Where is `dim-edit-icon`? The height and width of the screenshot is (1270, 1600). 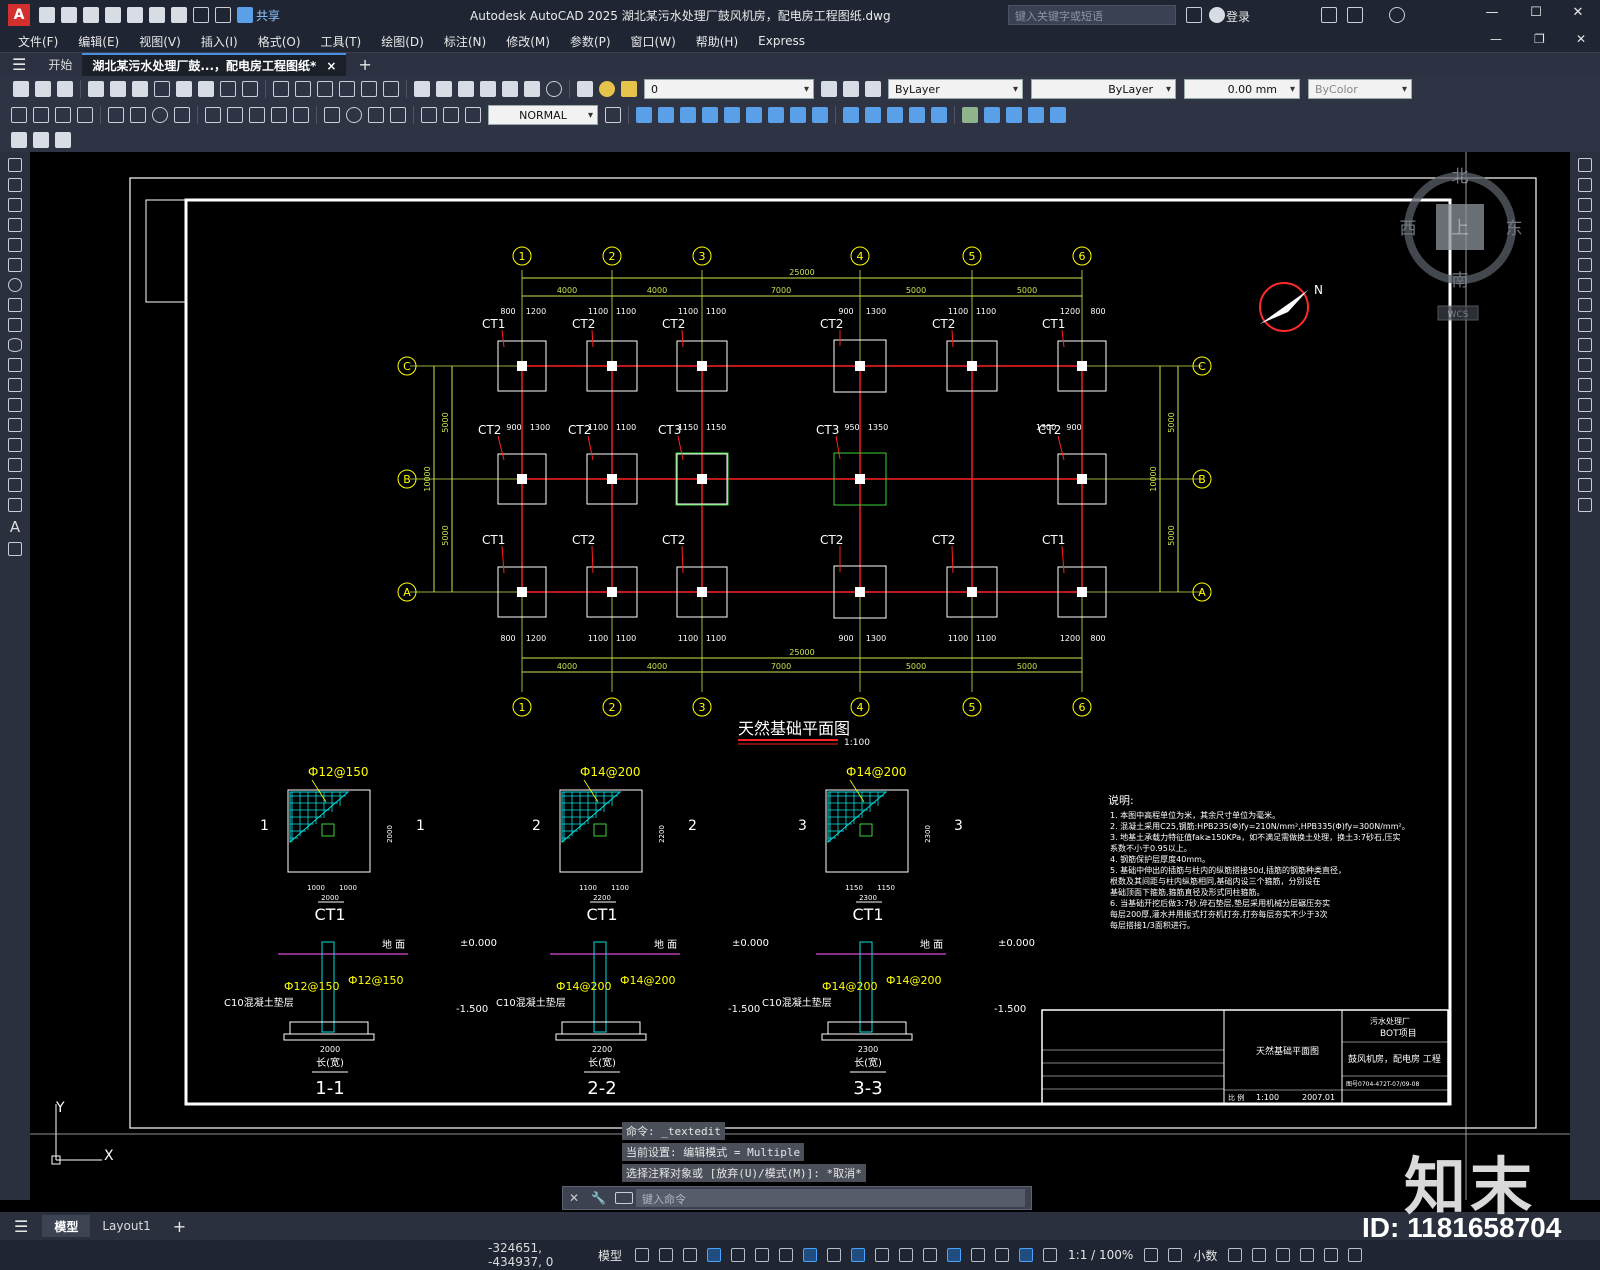 dim-edit-icon is located at coordinates (429, 115).